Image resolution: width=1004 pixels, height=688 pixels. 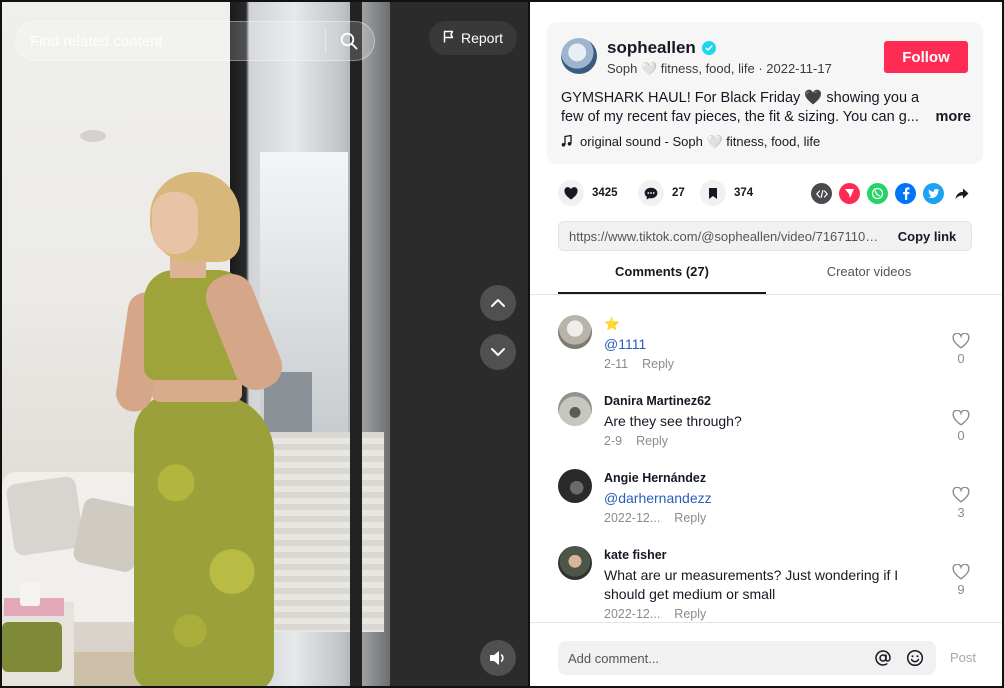 I want to click on search-input, so click(x=173, y=41).